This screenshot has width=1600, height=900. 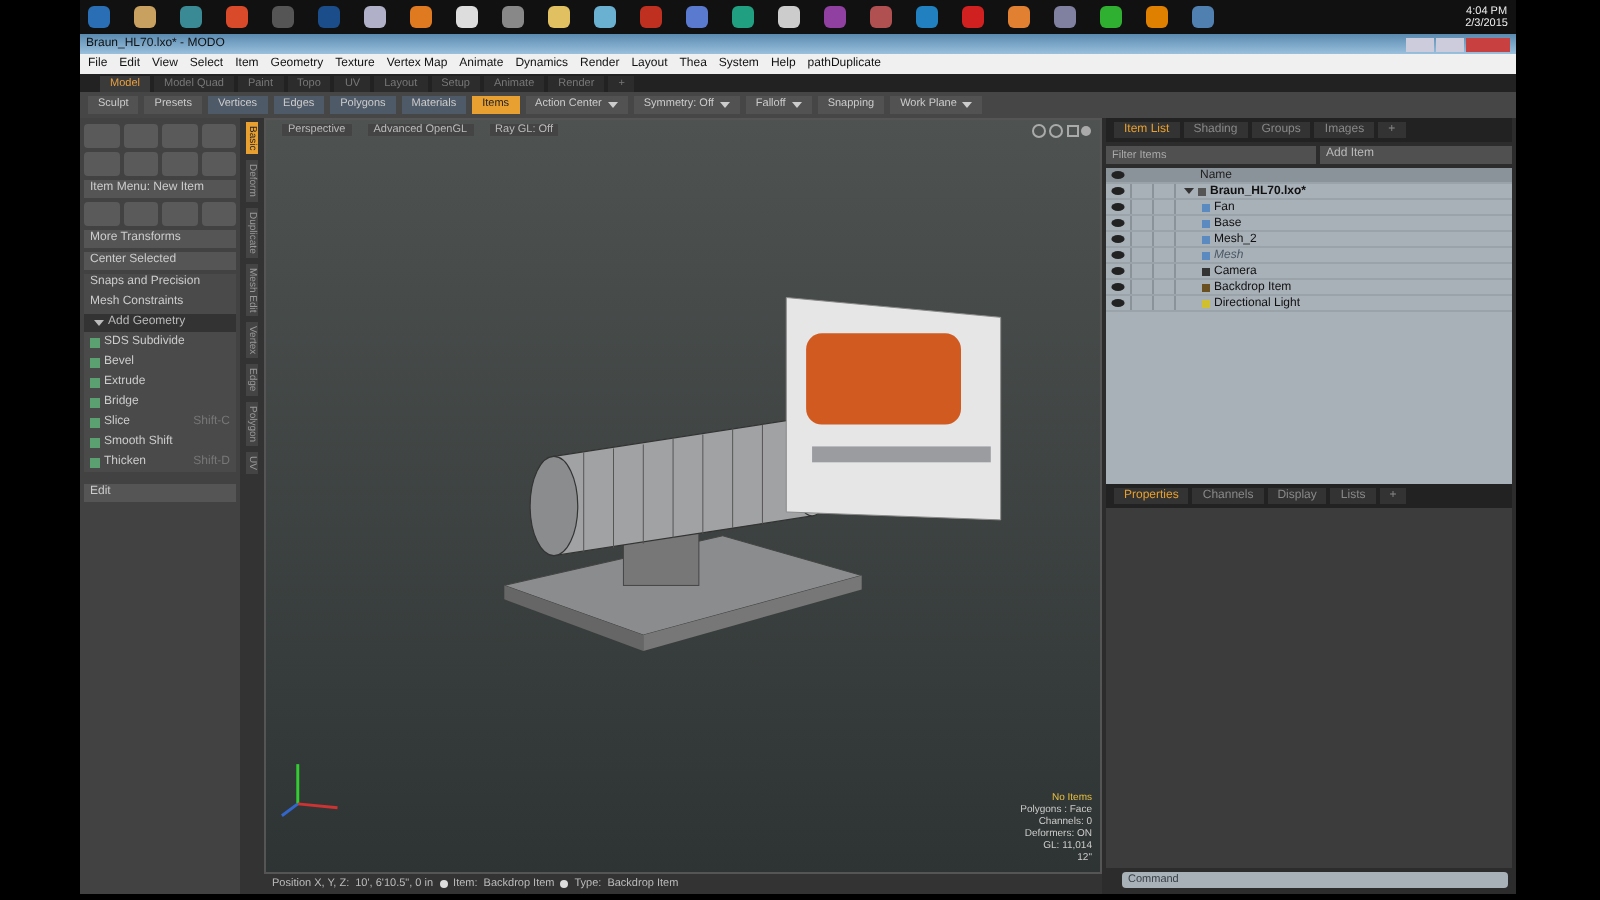 What do you see at coordinates (1189, 191) in the screenshot?
I see `expand-triangle-icon` at bounding box center [1189, 191].